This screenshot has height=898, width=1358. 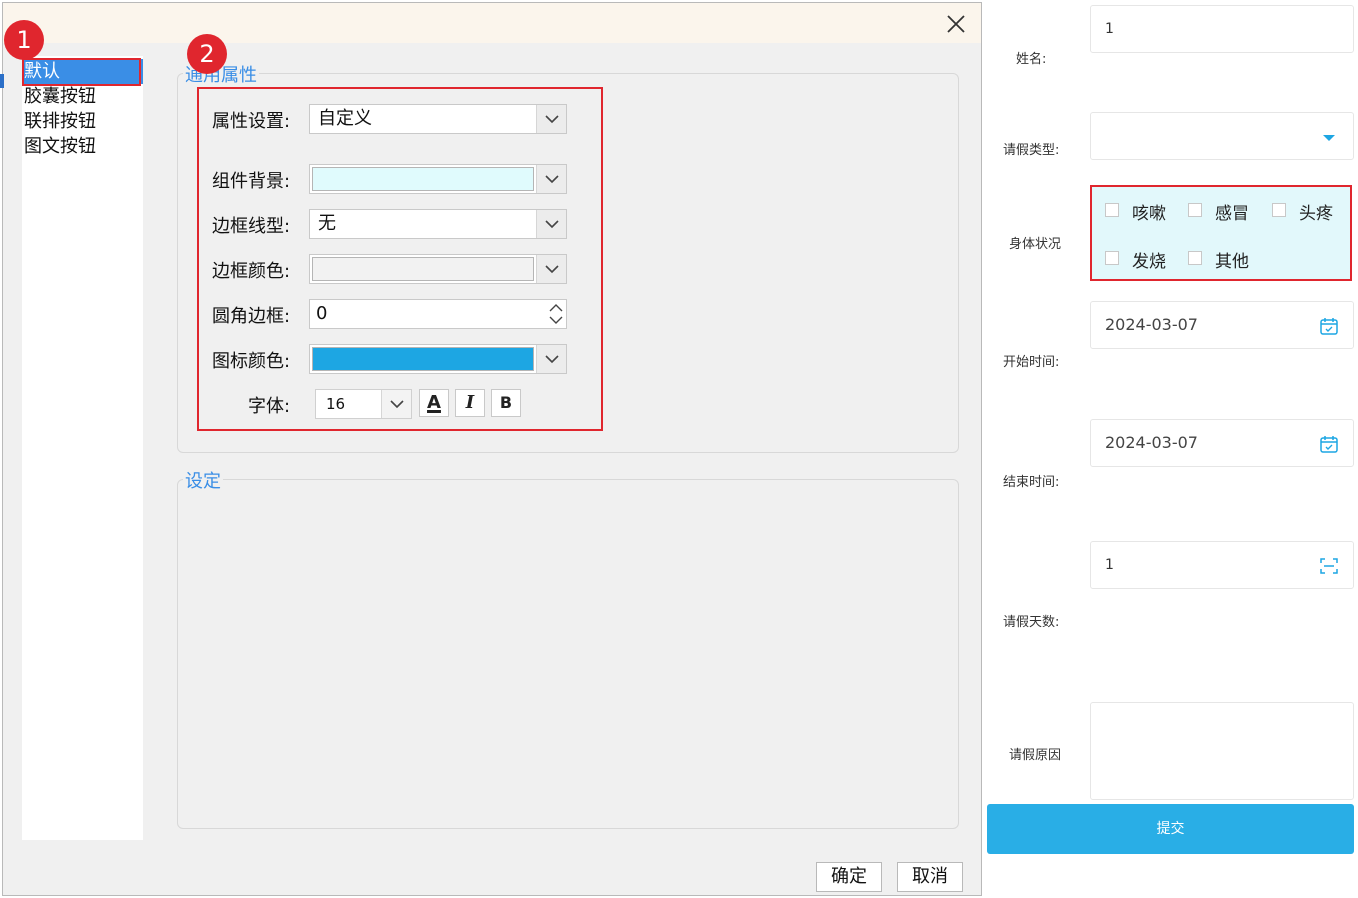 I want to click on nav-item-capsule-button: 胶囊按钮, so click(x=82, y=96).